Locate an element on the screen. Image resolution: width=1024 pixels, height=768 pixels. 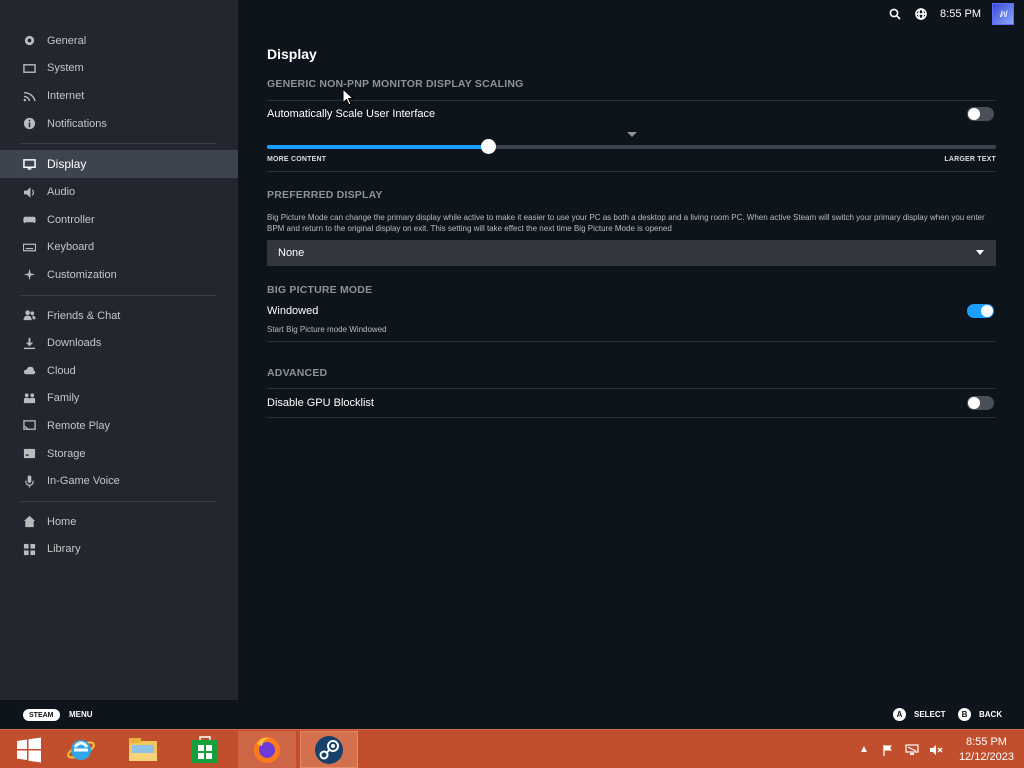
start-button is located at coordinates (29, 749).